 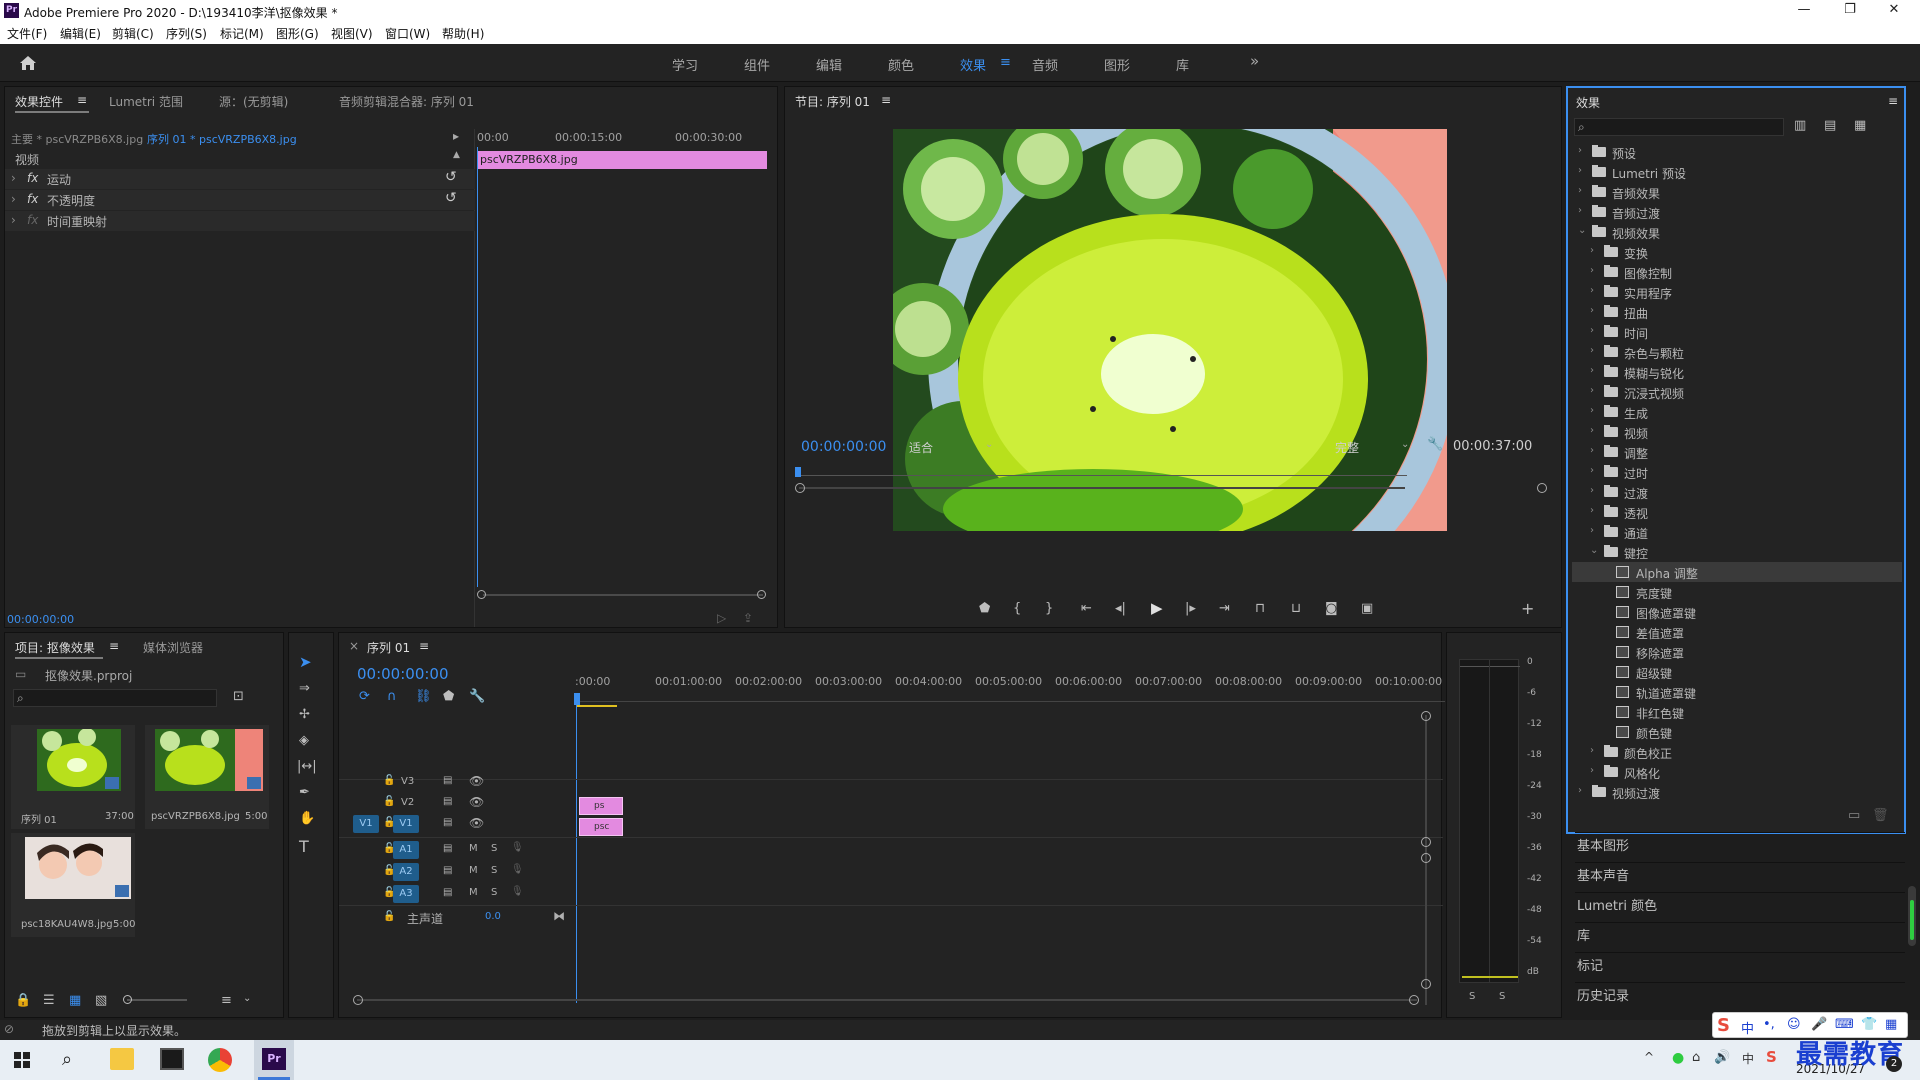 What do you see at coordinates (476, 802) in the screenshot?
I see `eye-icon: 👁` at bounding box center [476, 802].